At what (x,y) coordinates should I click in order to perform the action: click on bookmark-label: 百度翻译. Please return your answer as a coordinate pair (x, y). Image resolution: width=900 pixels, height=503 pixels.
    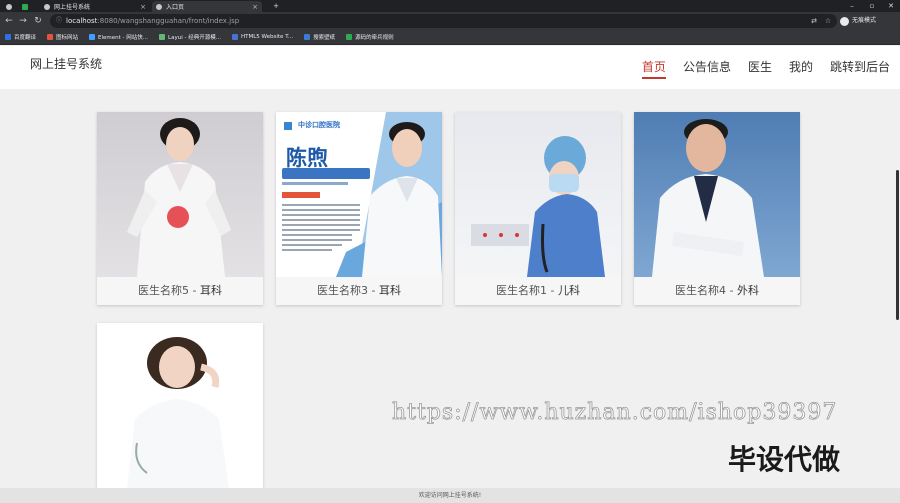
    Looking at the image, I should click on (25, 38).